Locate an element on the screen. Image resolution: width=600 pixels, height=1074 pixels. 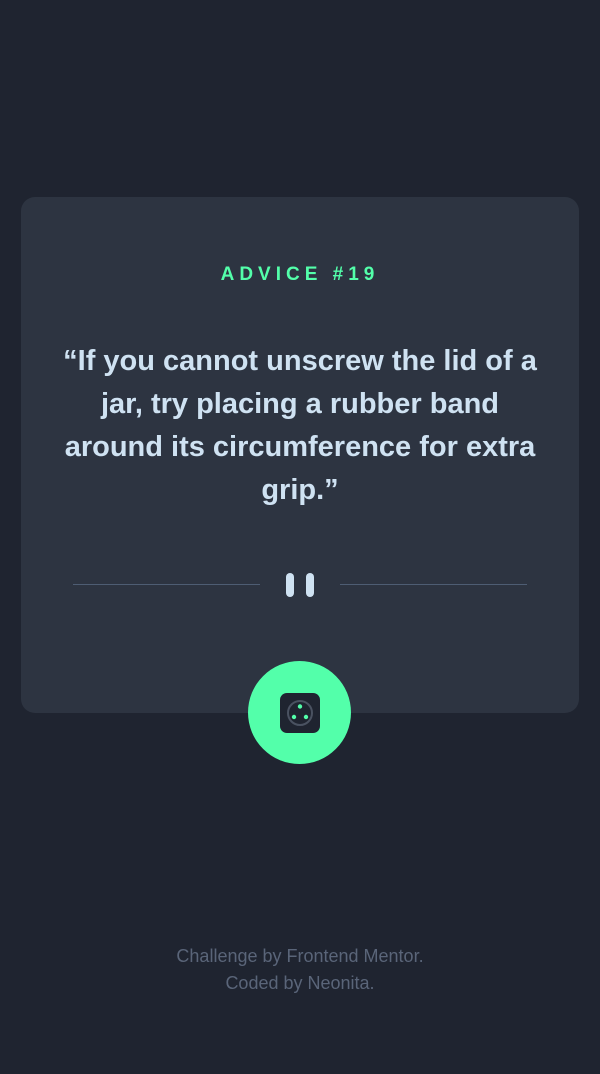
attribution-line-1: Challenge by Frontend Mentor. is located at coordinates (300, 956).